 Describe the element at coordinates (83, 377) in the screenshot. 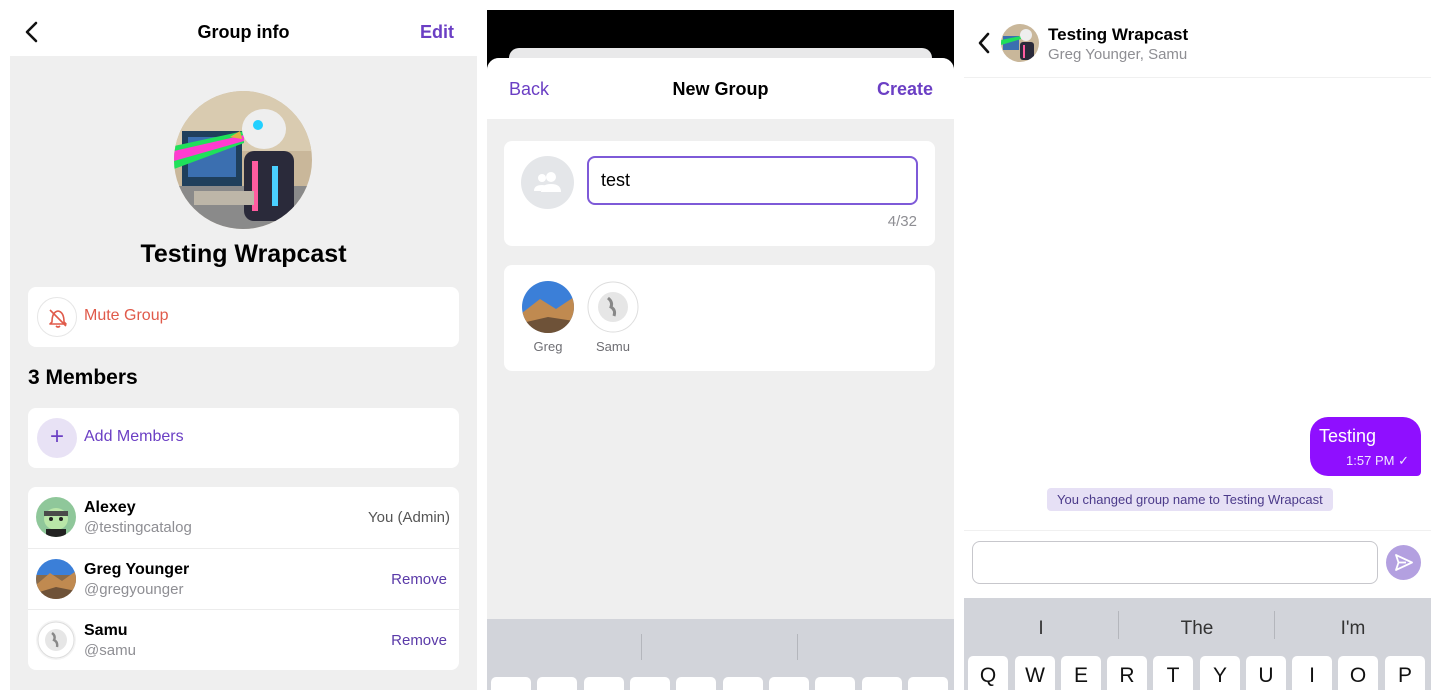

I see `members-heading: 3 Members` at that location.